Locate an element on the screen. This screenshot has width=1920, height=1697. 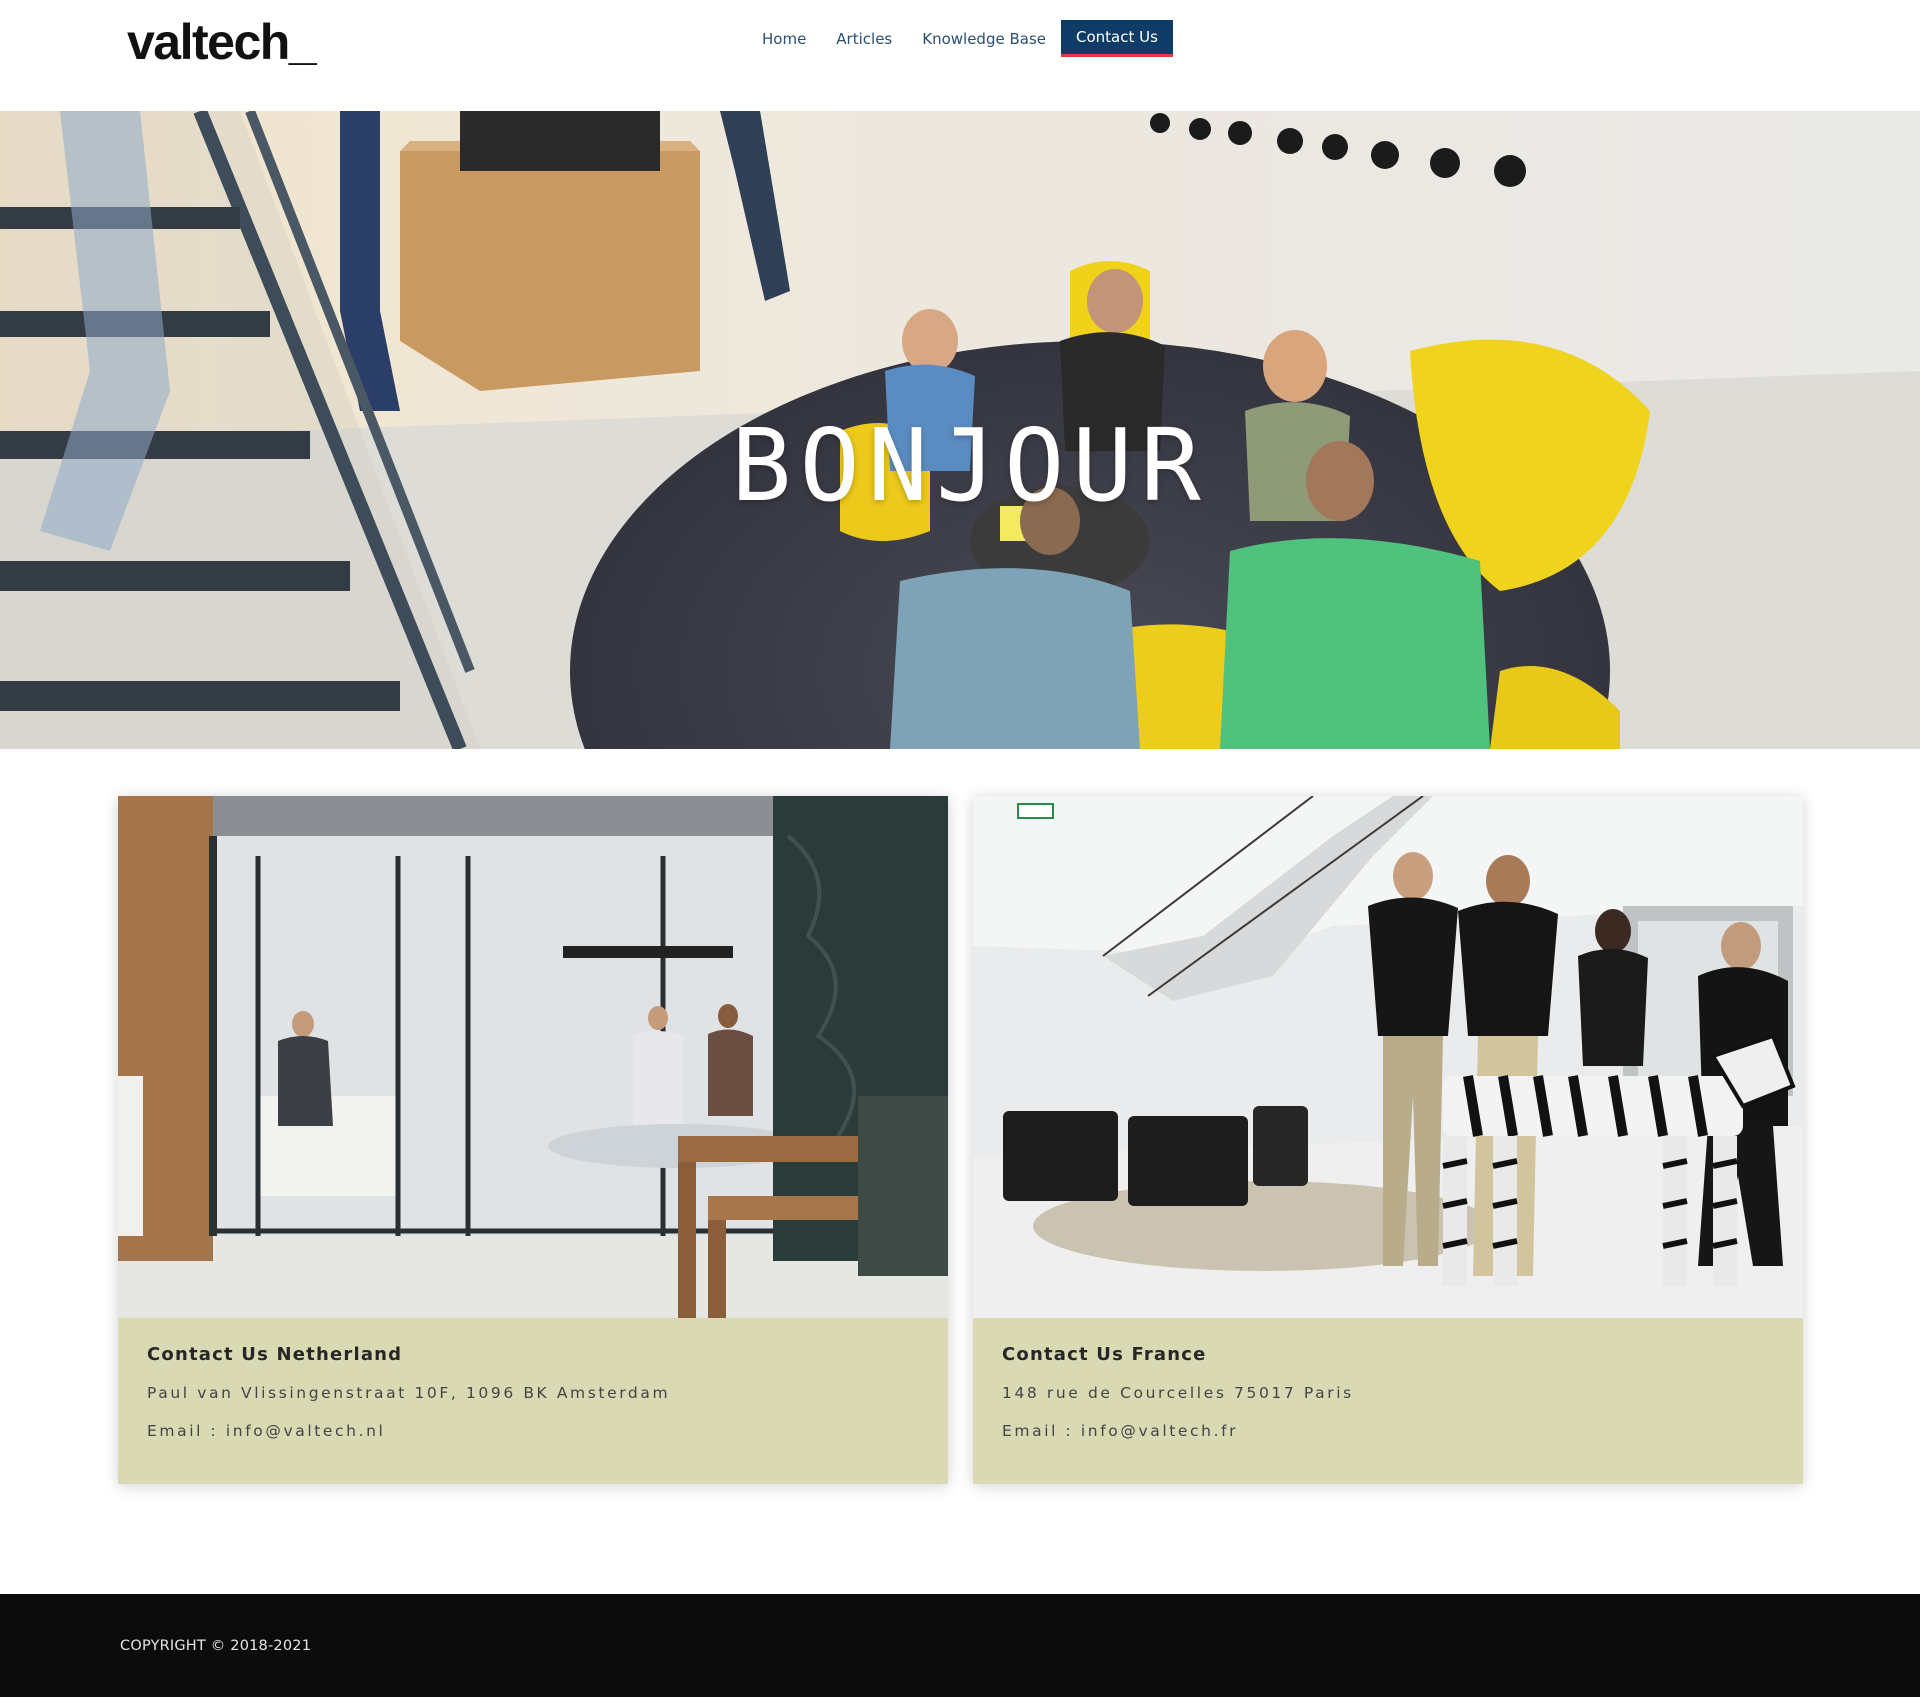
nav-contact-us: Contact Us is located at coordinates (1116, 38).